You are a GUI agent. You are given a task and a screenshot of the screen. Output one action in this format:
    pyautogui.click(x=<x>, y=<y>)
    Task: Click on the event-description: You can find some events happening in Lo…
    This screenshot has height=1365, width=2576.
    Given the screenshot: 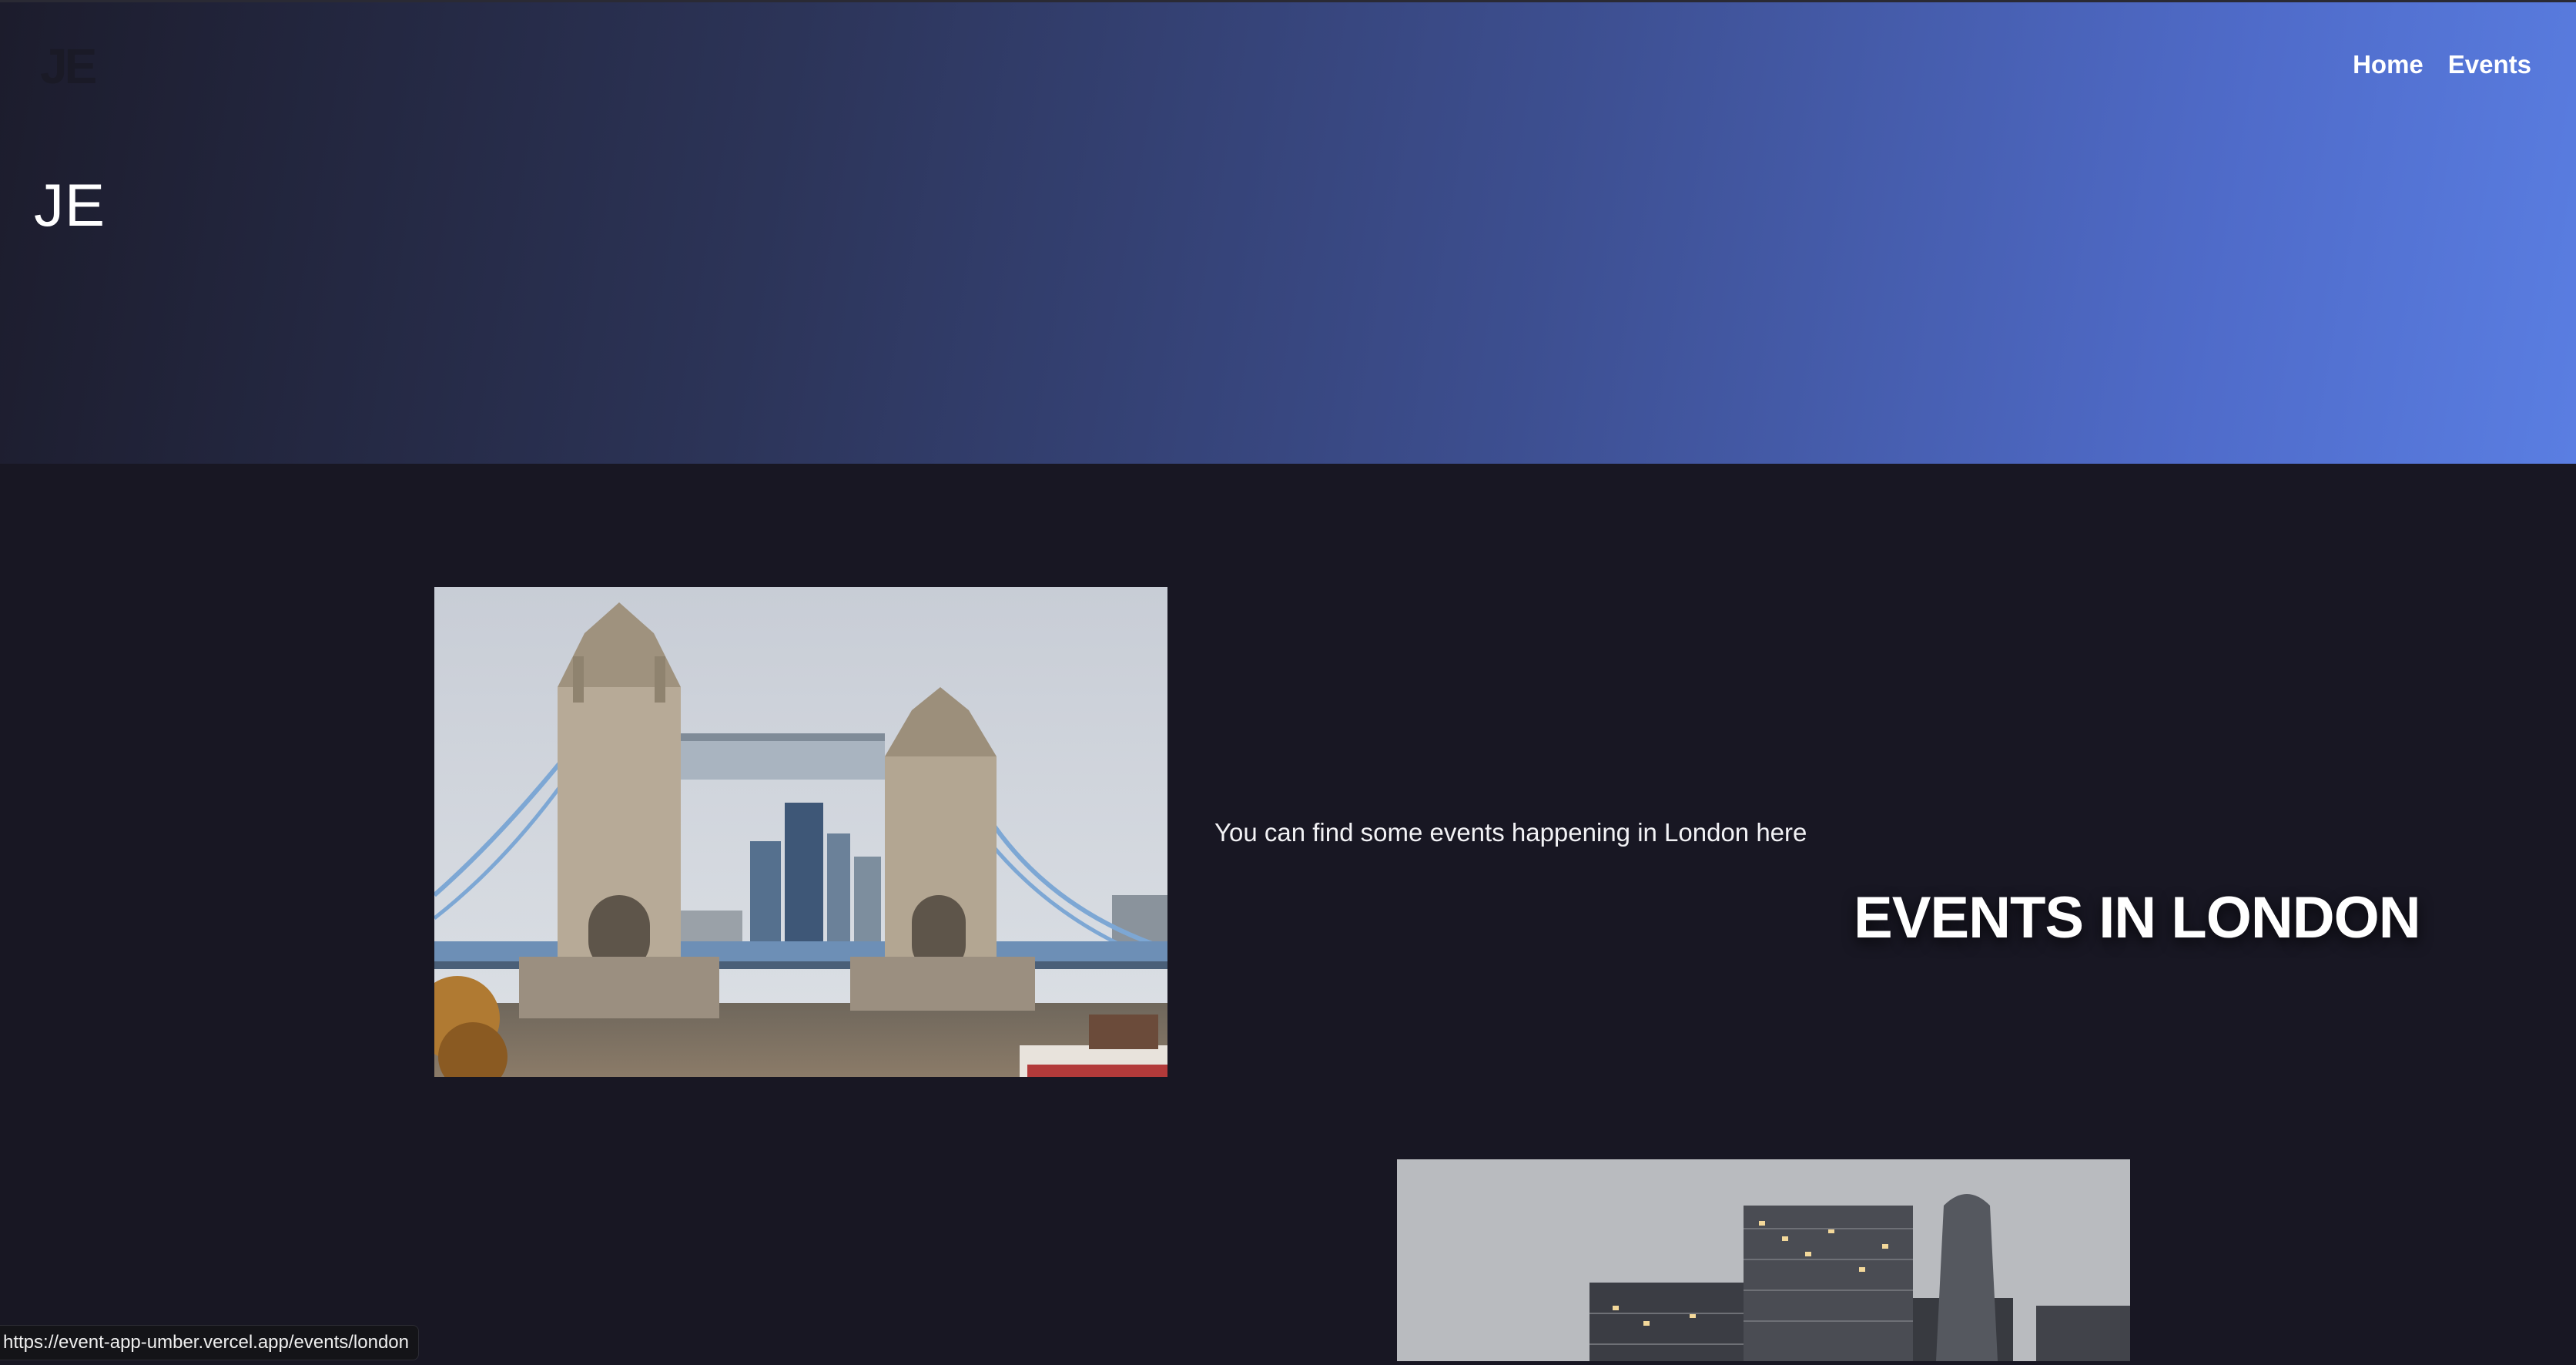 What is the action you would take?
    pyautogui.click(x=1510, y=833)
    